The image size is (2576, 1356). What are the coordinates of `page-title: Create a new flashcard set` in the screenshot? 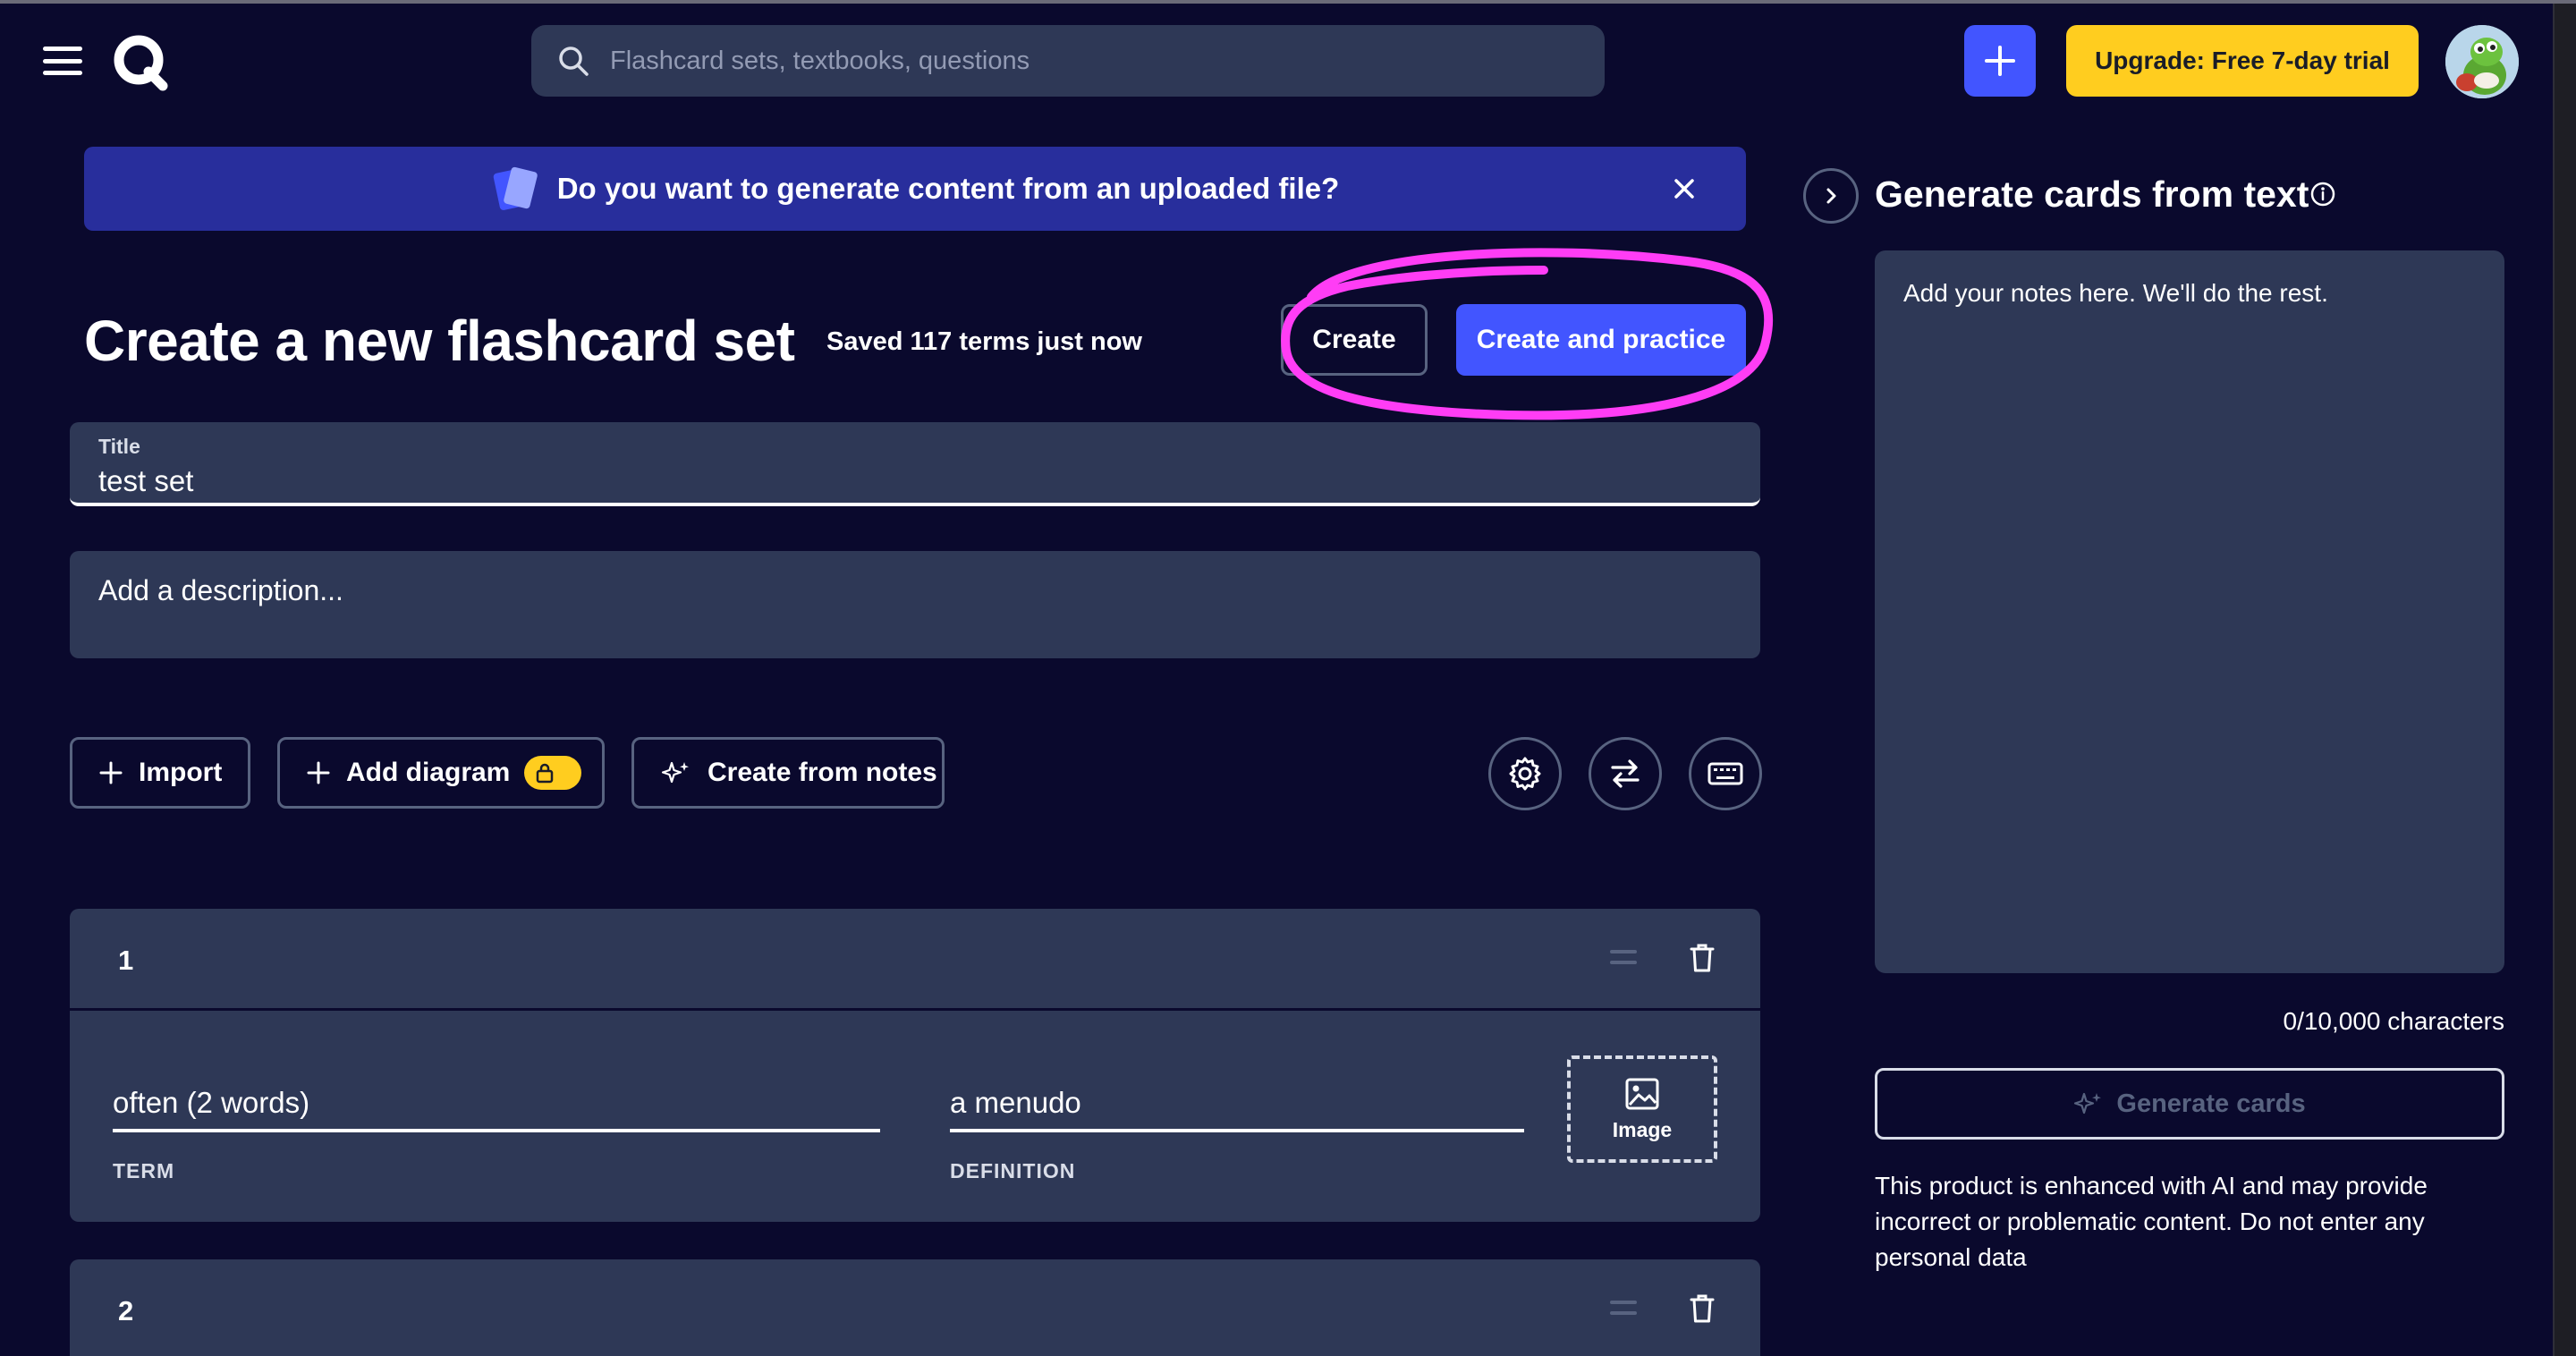 It's located at (439, 341).